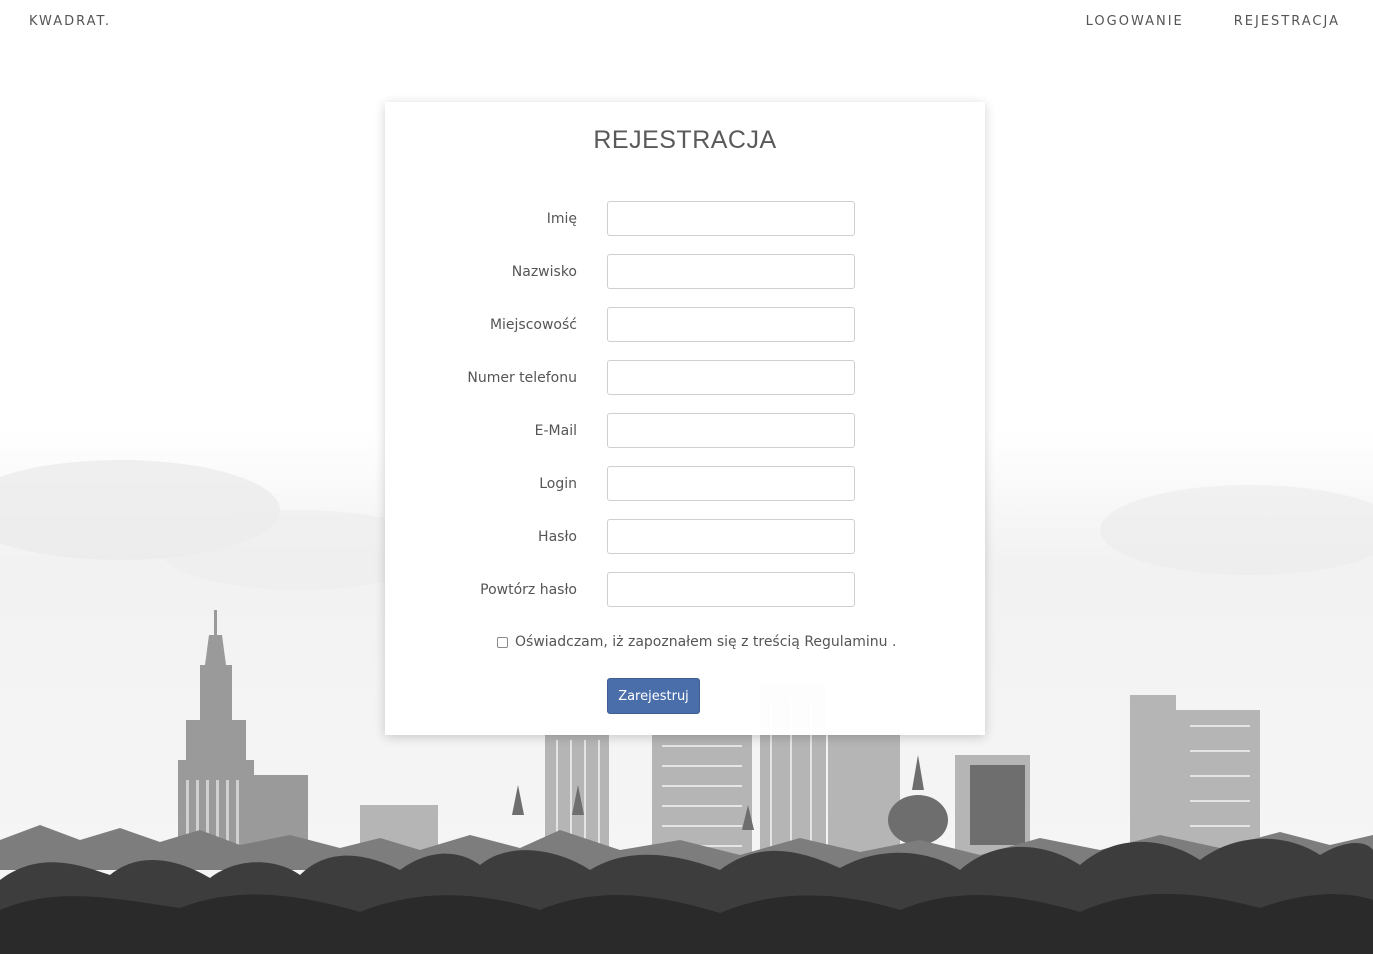 Image resolution: width=1373 pixels, height=954 pixels. What do you see at coordinates (731, 218) in the screenshot?
I see `first-name-input` at bounding box center [731, 218].